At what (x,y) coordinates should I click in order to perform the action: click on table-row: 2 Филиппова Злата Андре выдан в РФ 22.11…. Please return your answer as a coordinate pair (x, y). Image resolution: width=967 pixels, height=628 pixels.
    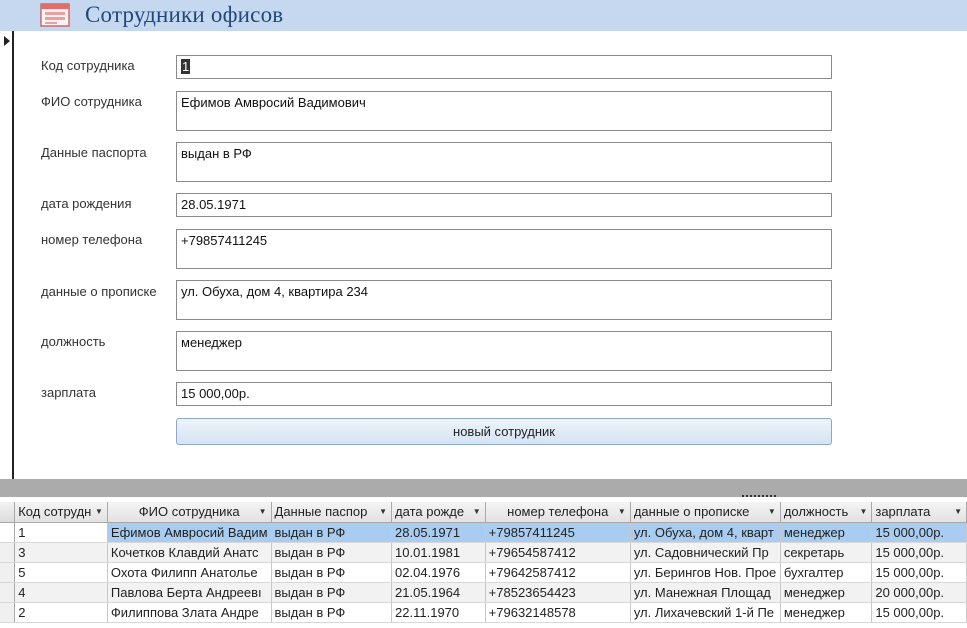
    Looking at the image, I should click on (483, 612).